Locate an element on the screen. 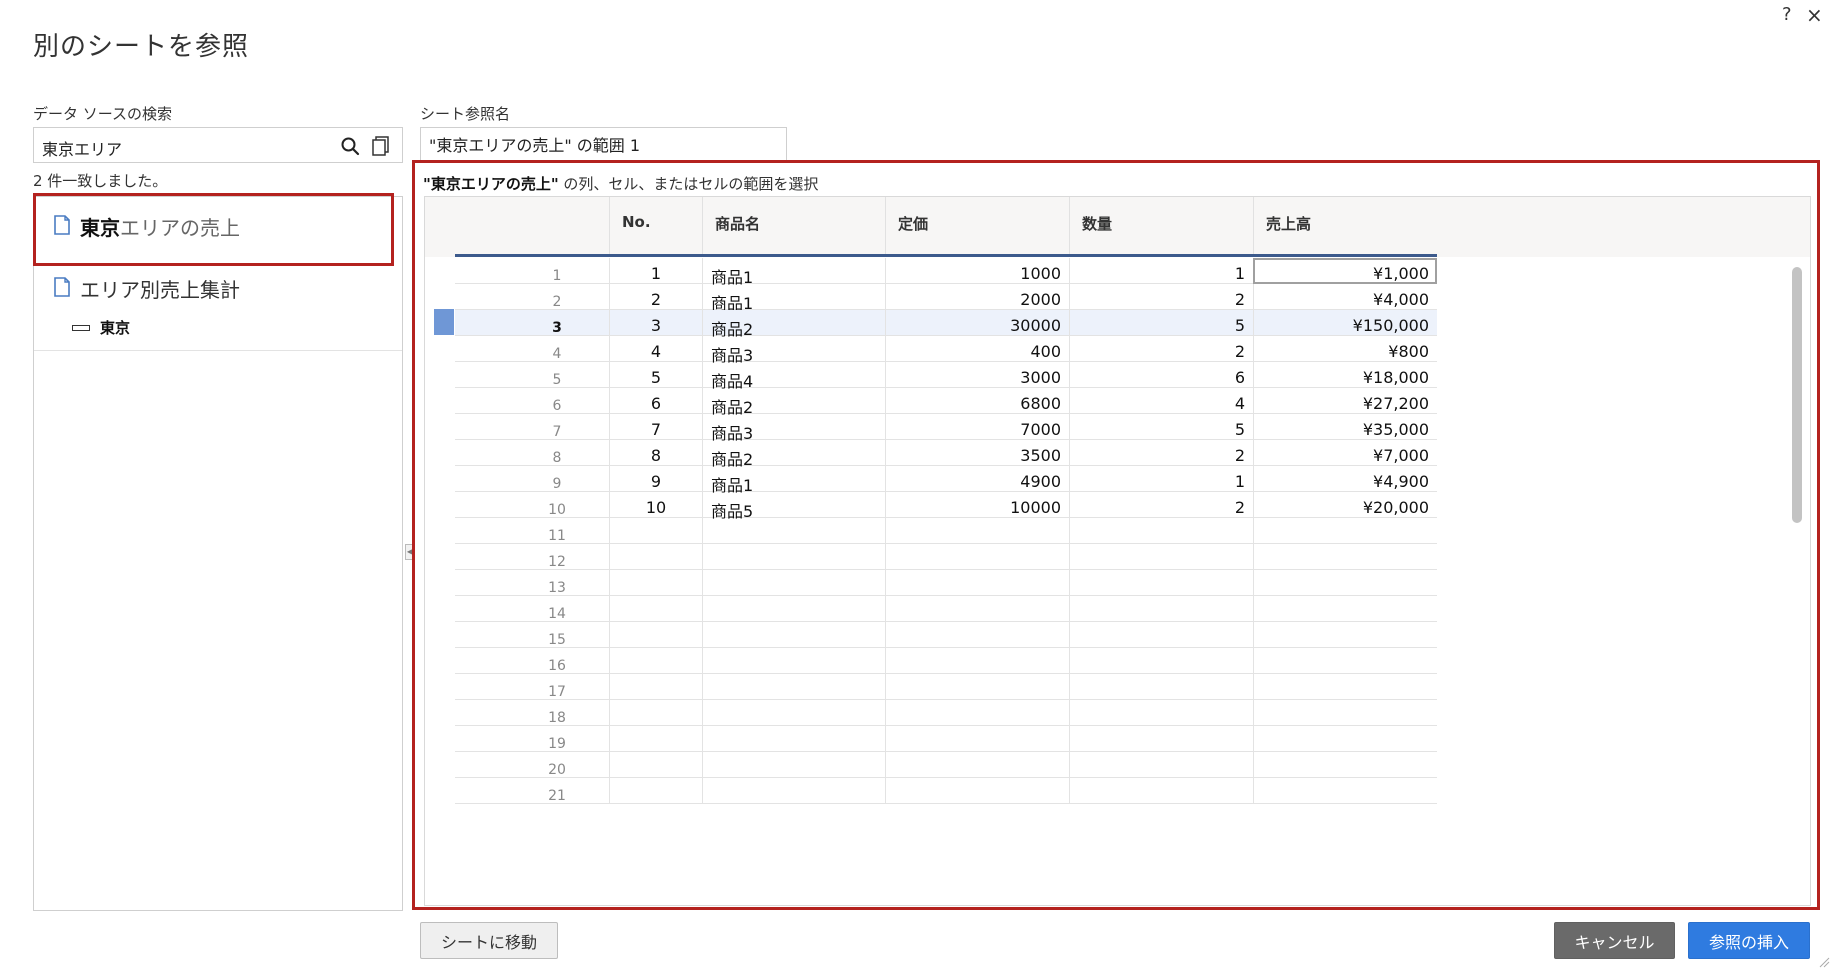 This screenshot has height=974, width=1838. cell-price: 3000 is located at coordinates (977, 375).